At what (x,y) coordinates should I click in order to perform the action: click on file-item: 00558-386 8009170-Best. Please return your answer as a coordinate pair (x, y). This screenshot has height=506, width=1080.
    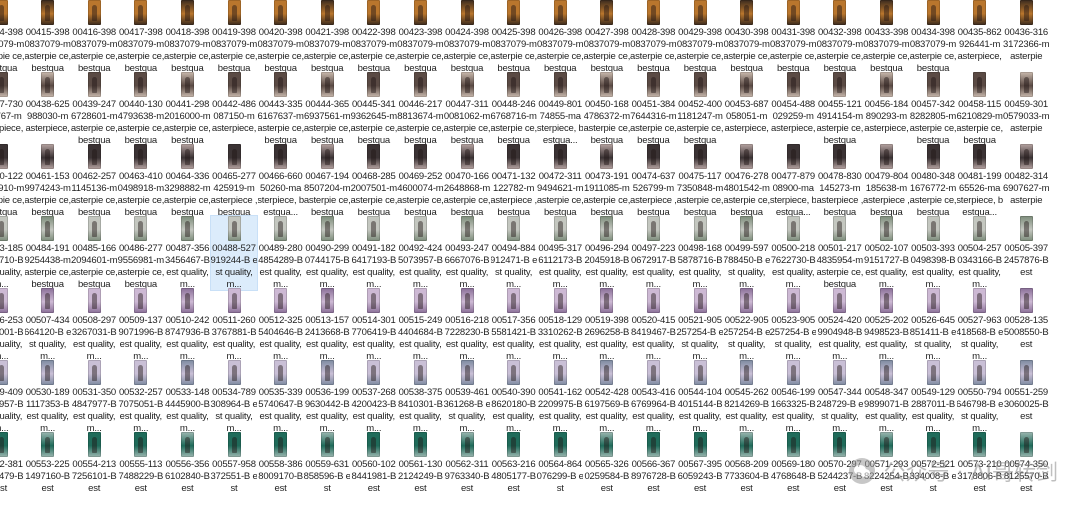
    Looking at the image, I should click on (281, 469).